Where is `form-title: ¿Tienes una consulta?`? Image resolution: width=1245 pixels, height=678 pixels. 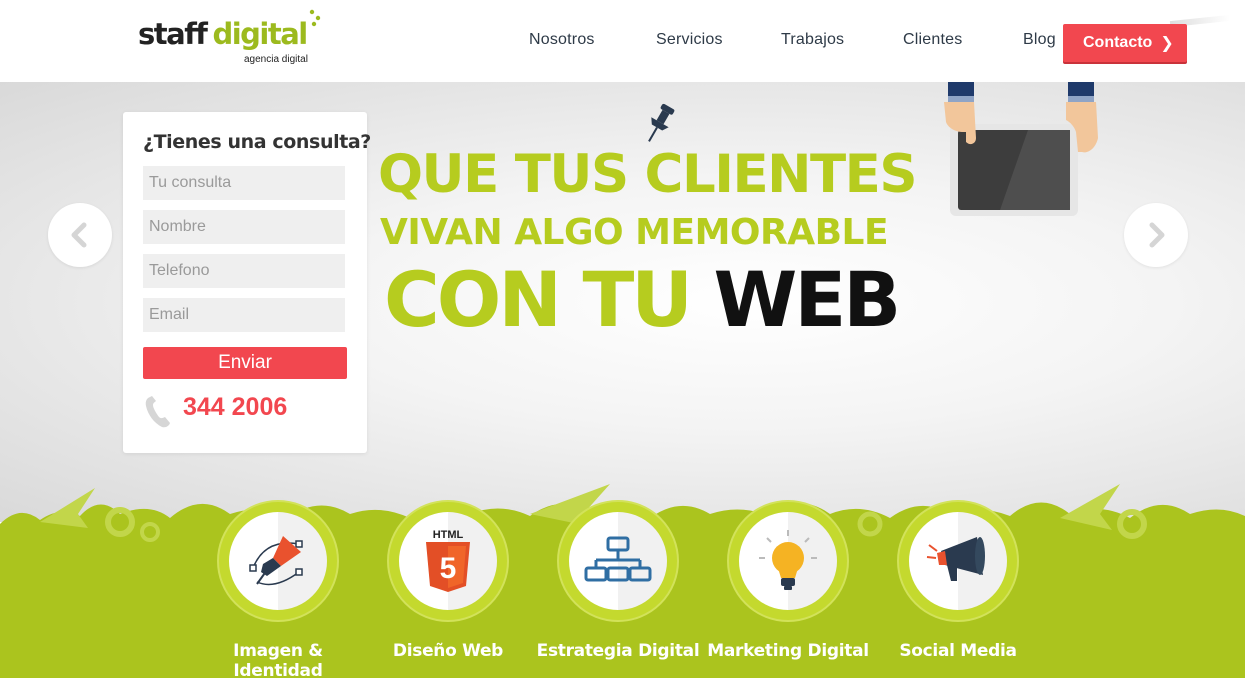 form-title: ¿Tienes una consulta? is located at coordinates (257, 142).